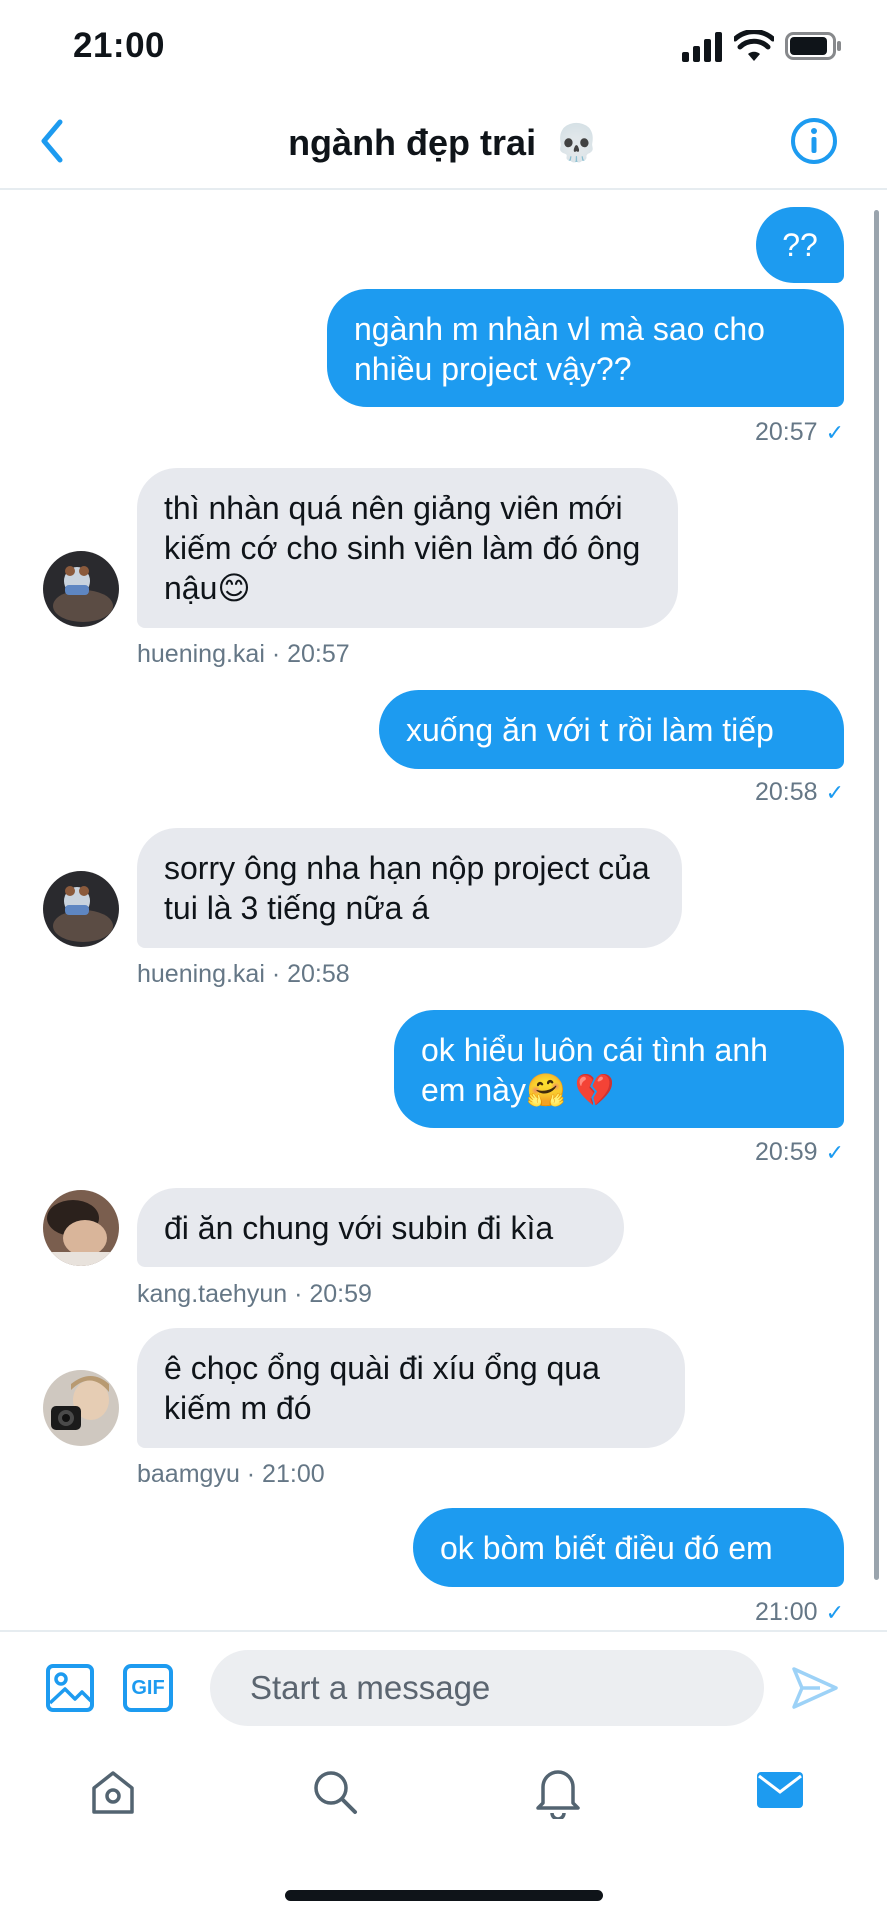  What do you see at coordinates (487, 1688) in the screenshot?
I see `message-input` at bounding box center [487, 1688].